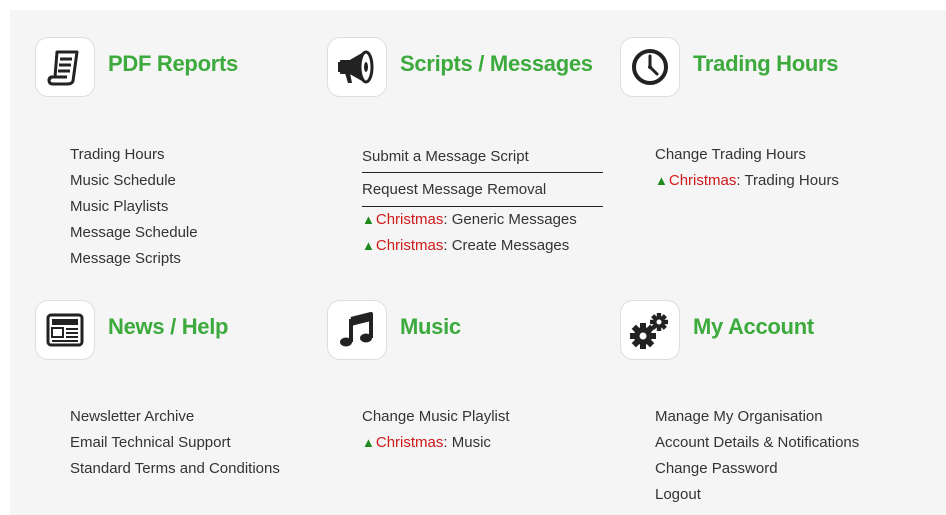 Image resolution: width=946 pixels, height=515 pixels. What do you see at coordinates (436, 417) in the screenshot?
I see `link-change-music-playlist: Change Music Playlist` at bounding box center [436, 417].